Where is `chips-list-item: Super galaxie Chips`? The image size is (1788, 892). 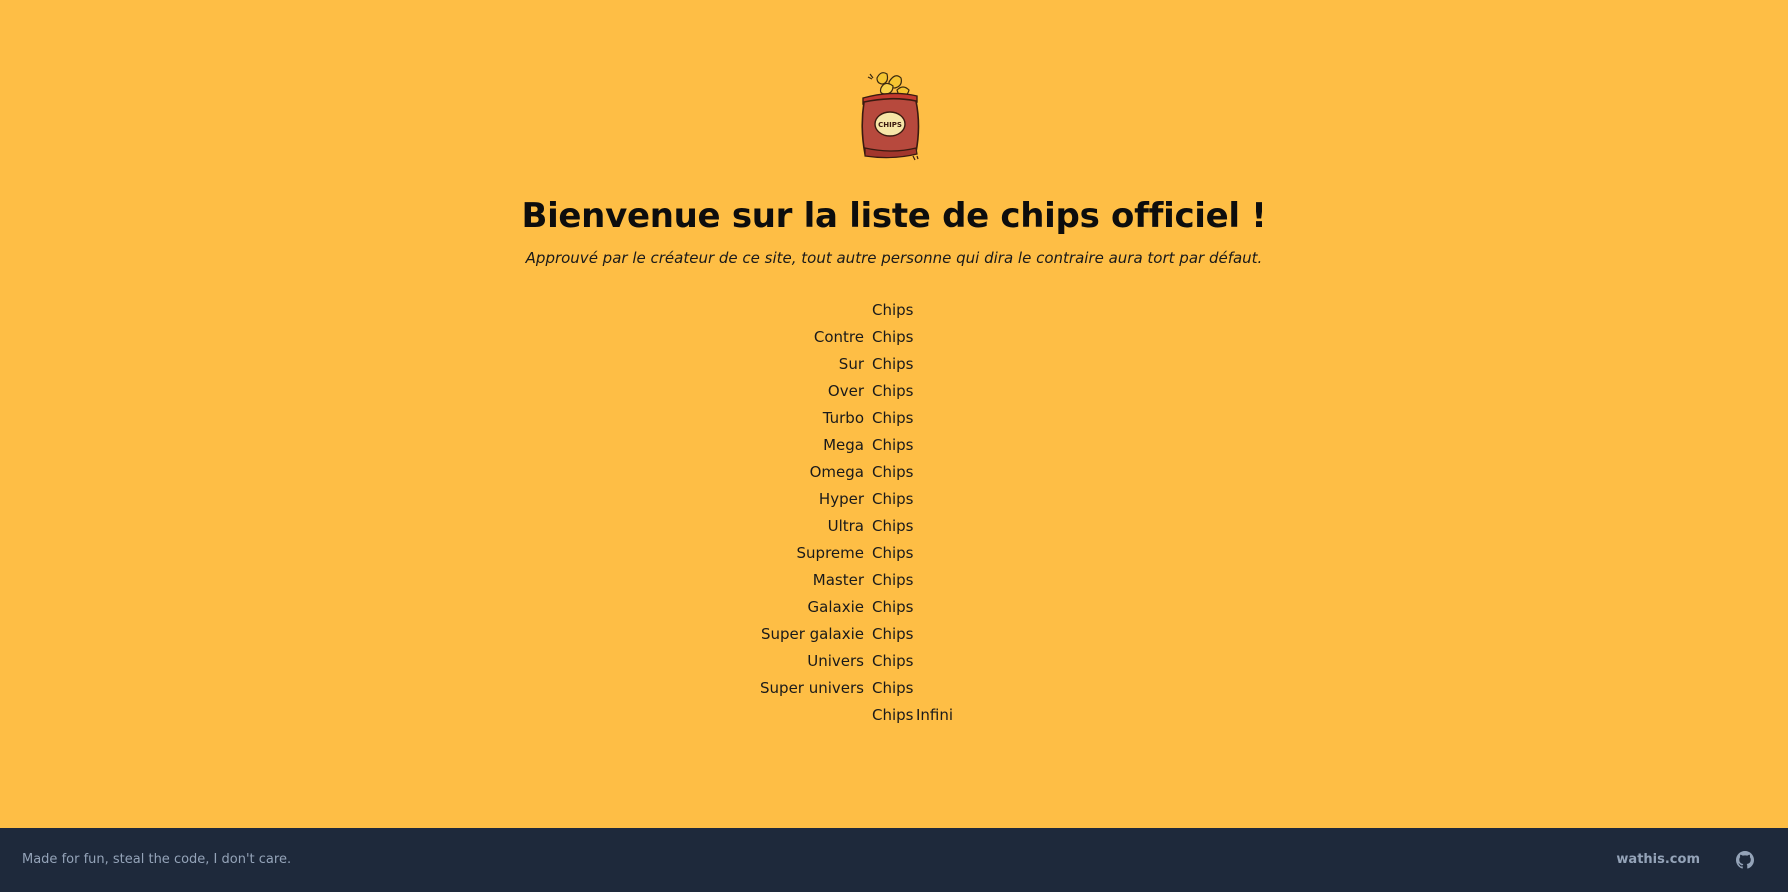
chips-list-item: Super galaxie Chips is located at coordinates (894, 636).